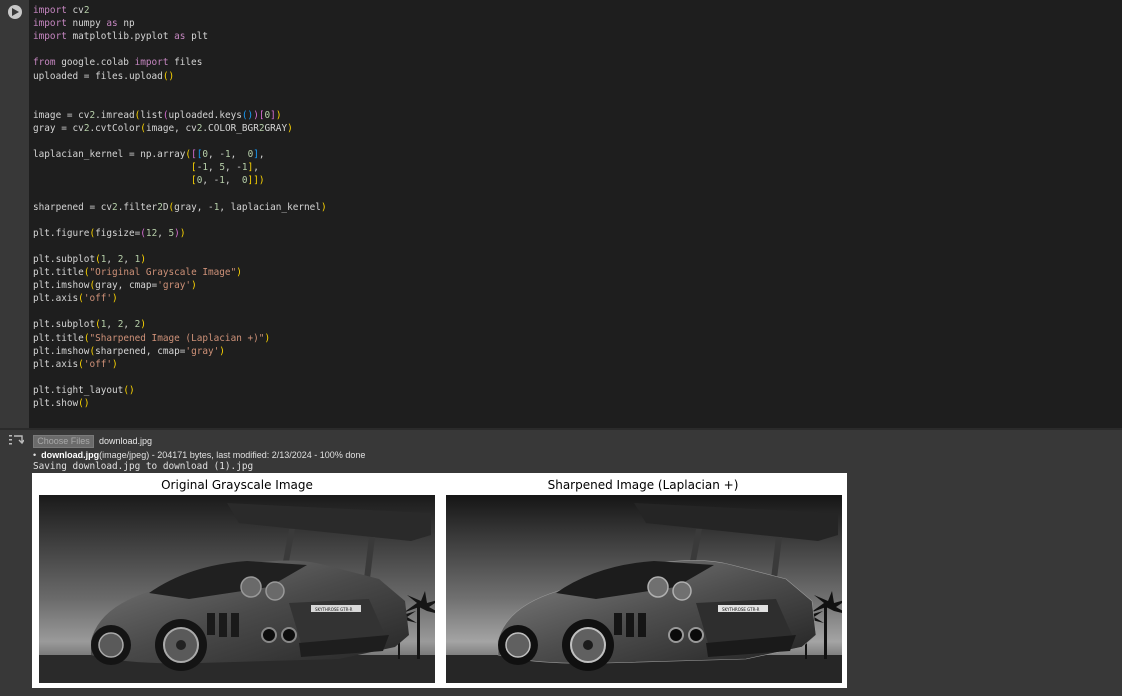  Describe the element at coordinates (644, 589) in the screenshot. I see `sharpened-image: SKYTHROSE GTR-R` at that location.